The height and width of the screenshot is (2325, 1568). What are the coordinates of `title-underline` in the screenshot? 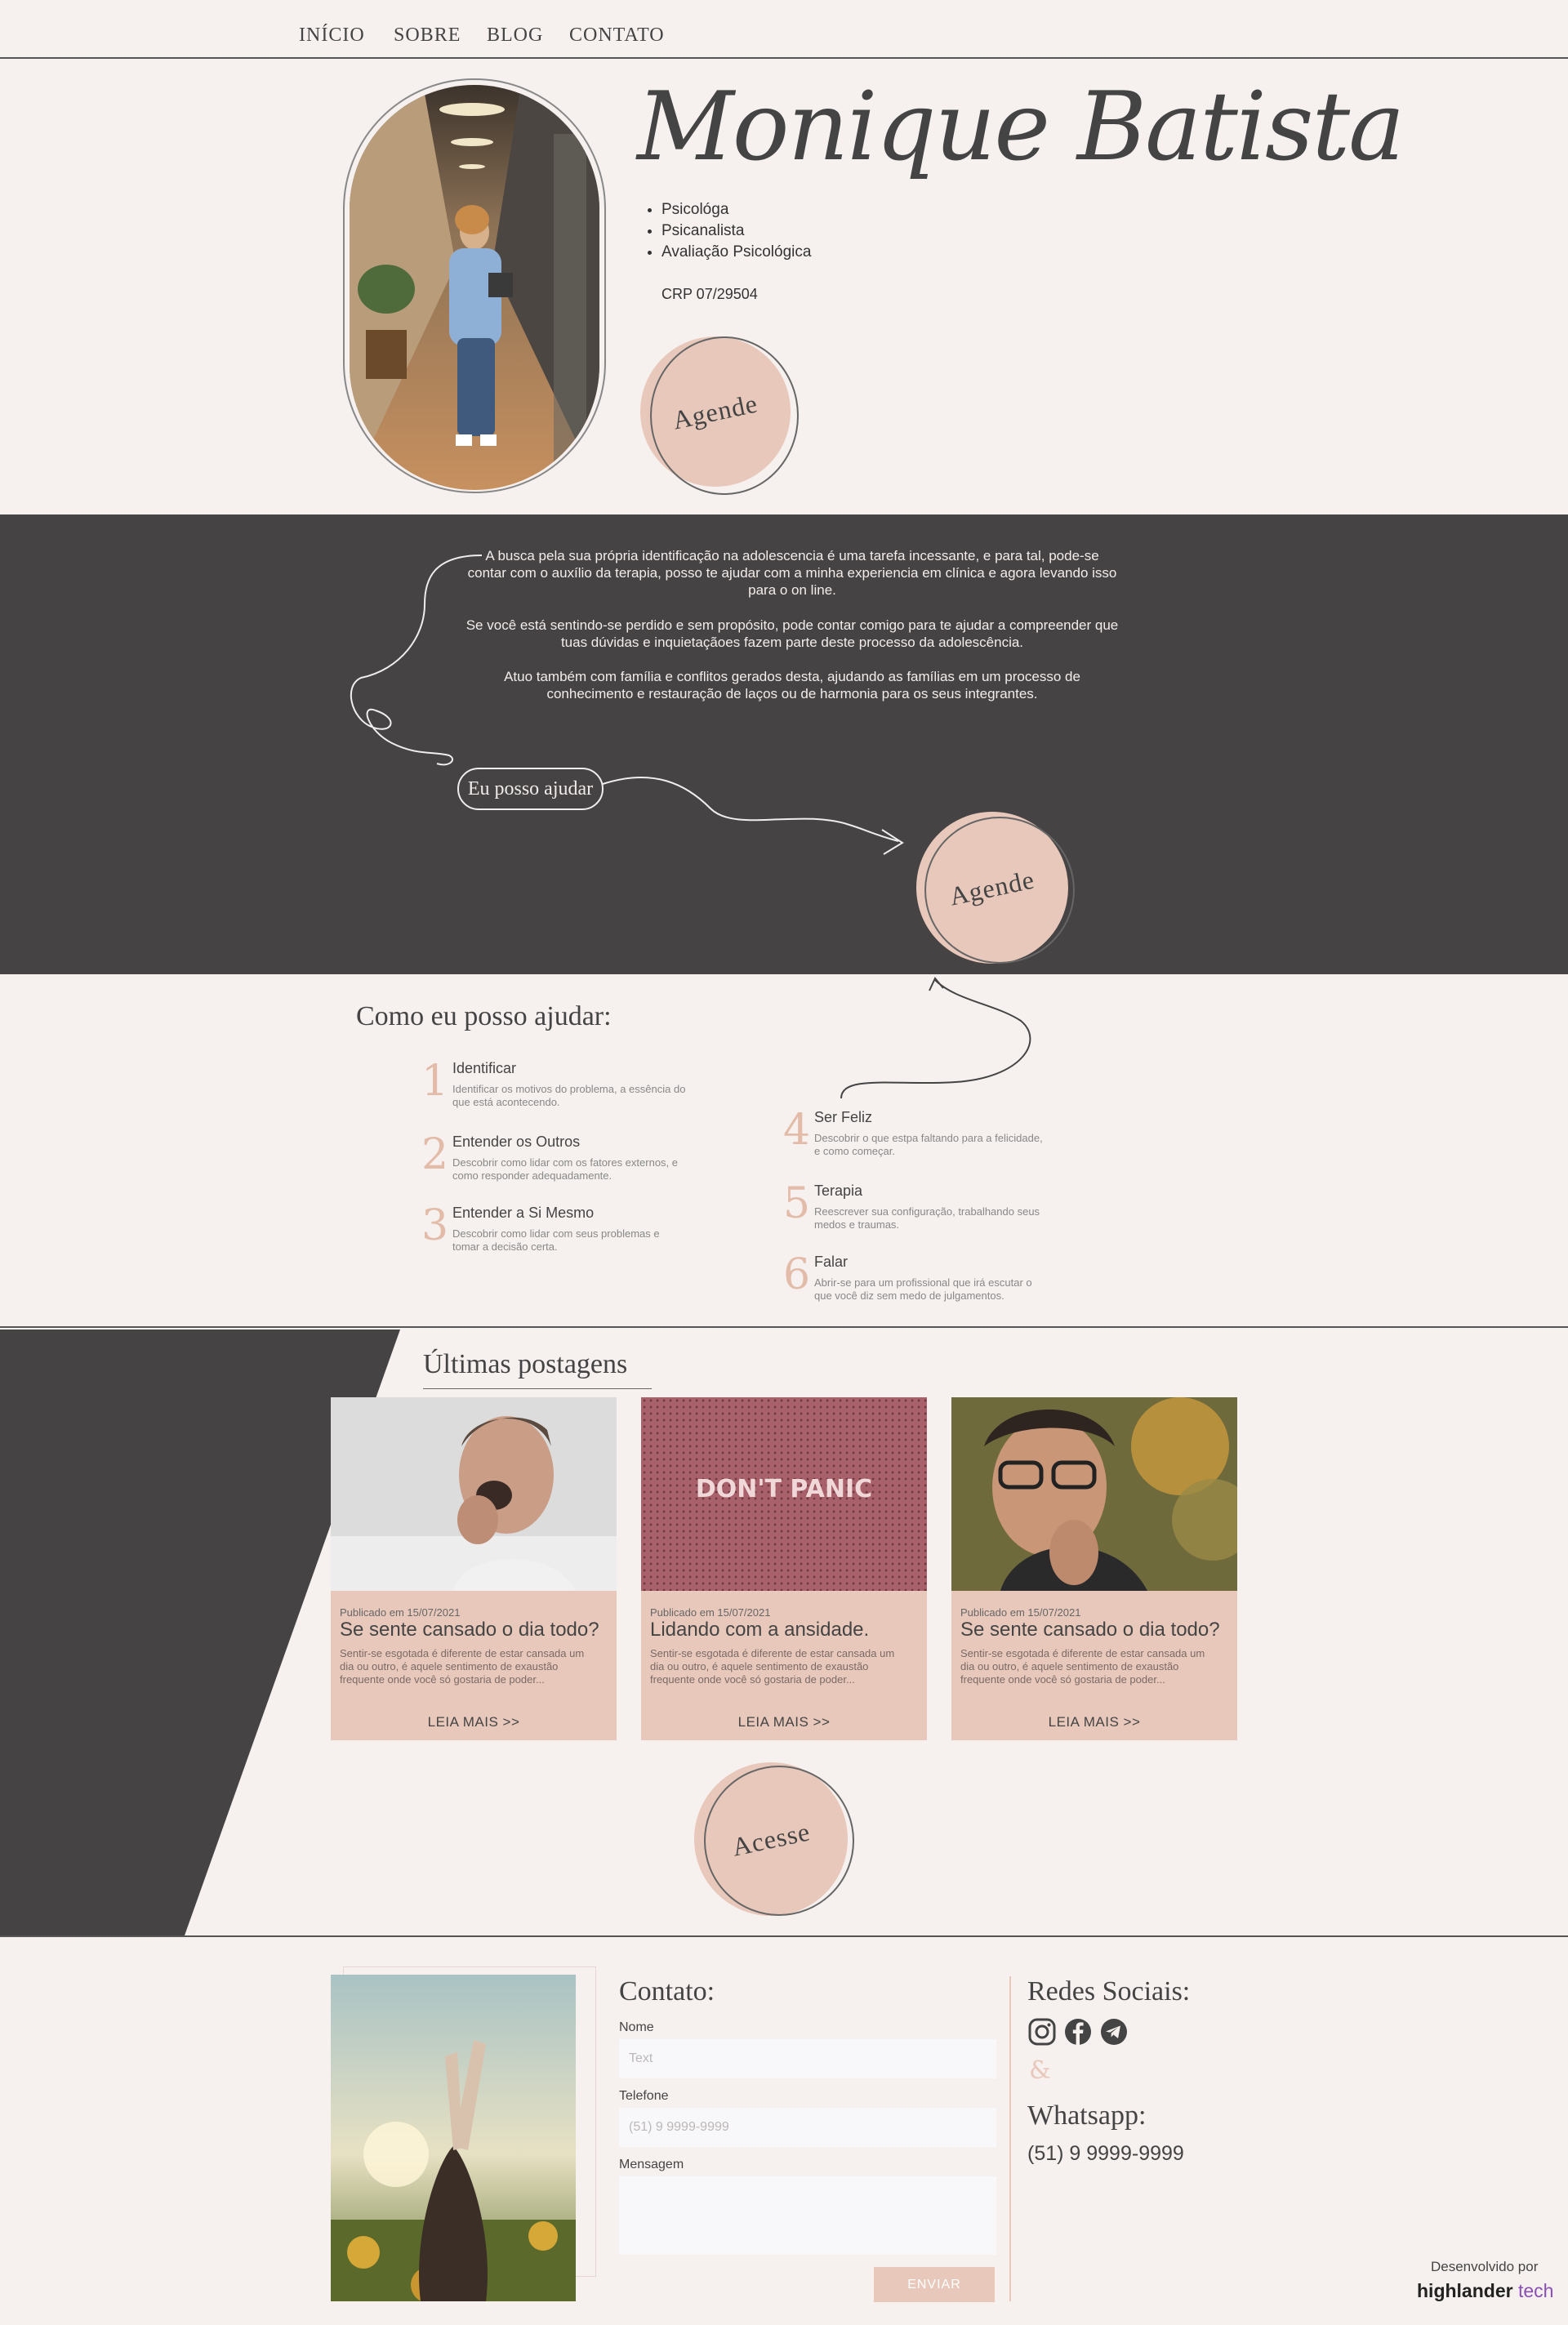 It's located at (537, 1388).